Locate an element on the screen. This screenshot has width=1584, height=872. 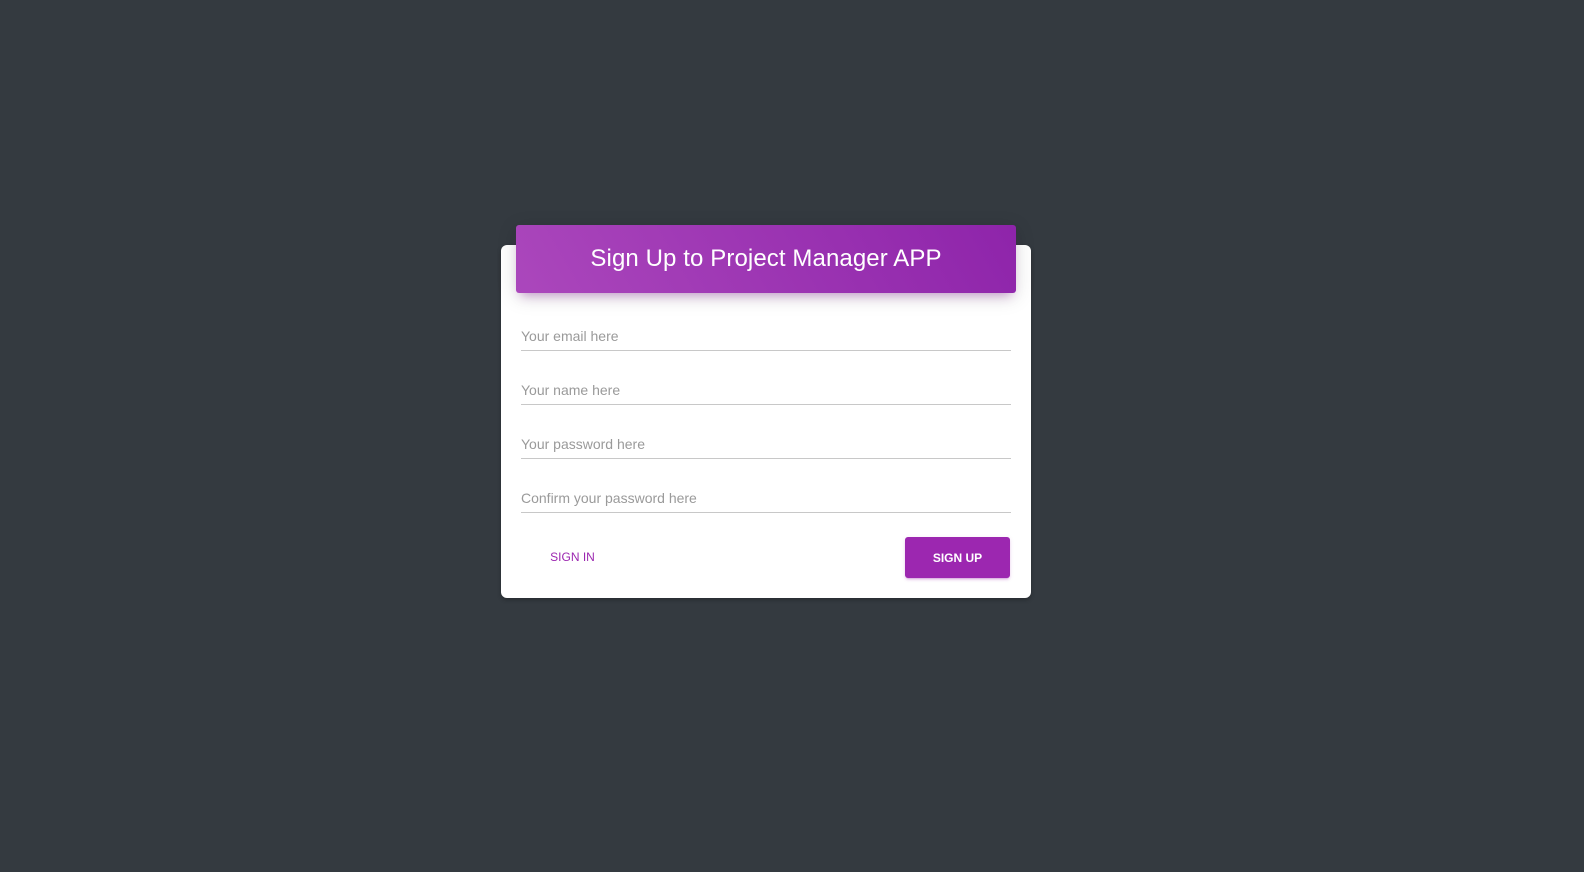
confirm-password-input is located at coordinates (766, 498).